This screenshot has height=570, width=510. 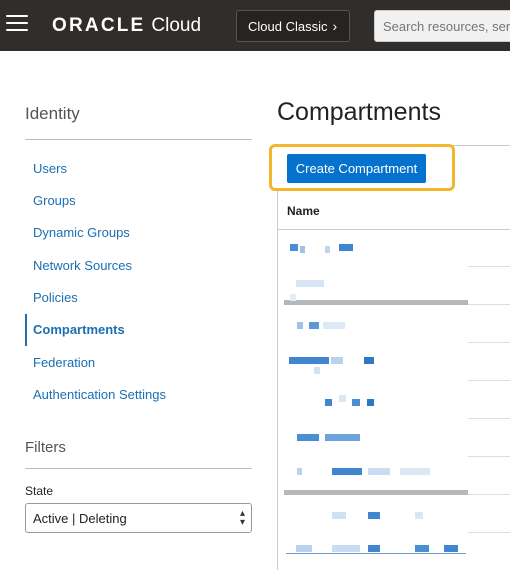 I want to click on state-select: Active | Deleting ▴ ▾, so click(x=138, y=518).